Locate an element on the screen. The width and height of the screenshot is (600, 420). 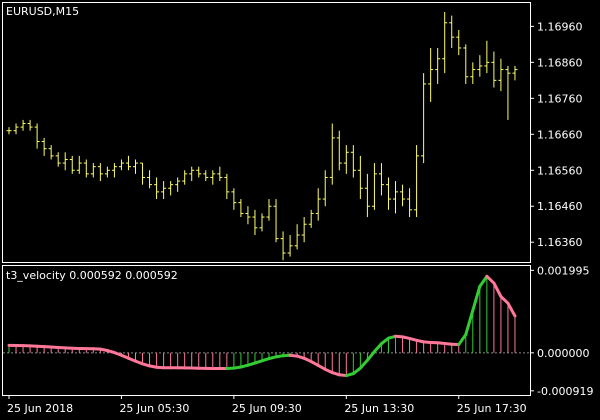
time-tick-label: 25 Jun 2018 is located at coordinates (40, 408).